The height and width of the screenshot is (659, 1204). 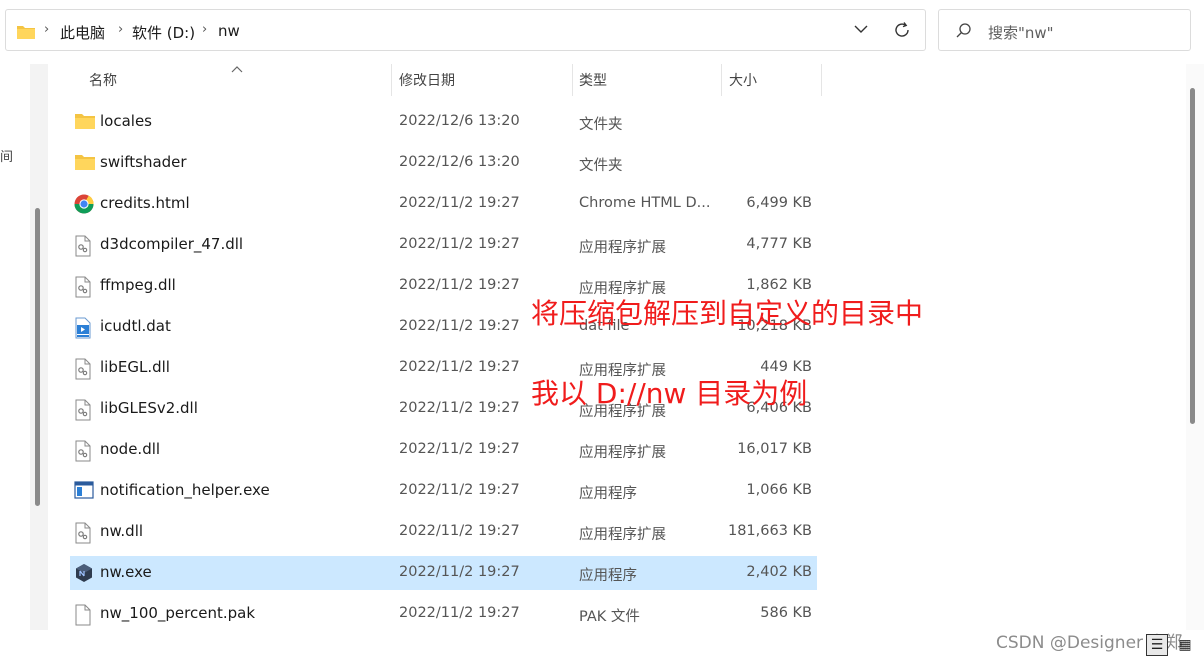 I want to click on file-name: credits.html, so click(x=145, y=203).